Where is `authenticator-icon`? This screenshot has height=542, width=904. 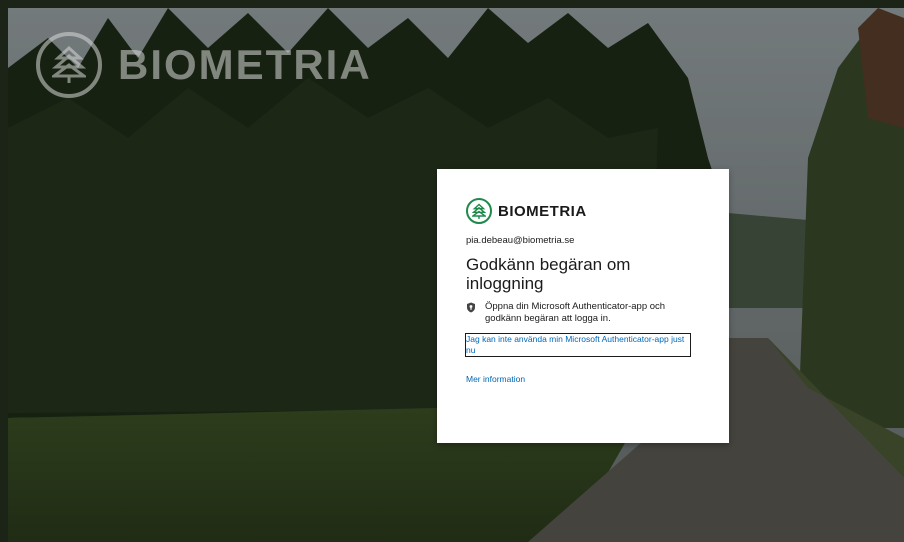 authenticator-icon is located at coordinates (471, 313).